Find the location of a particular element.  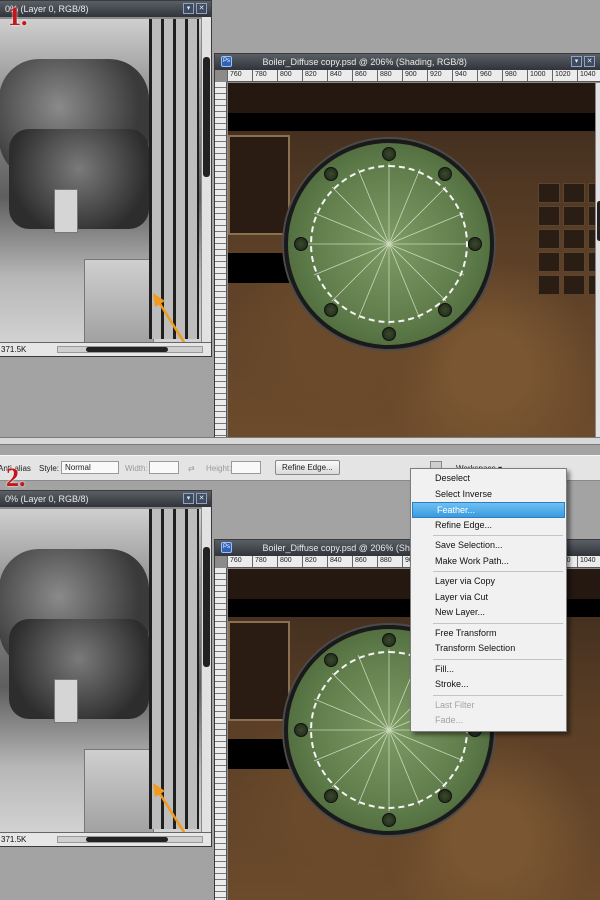

menu-item-deselect: Deselect is located at coordinates (488, 479).